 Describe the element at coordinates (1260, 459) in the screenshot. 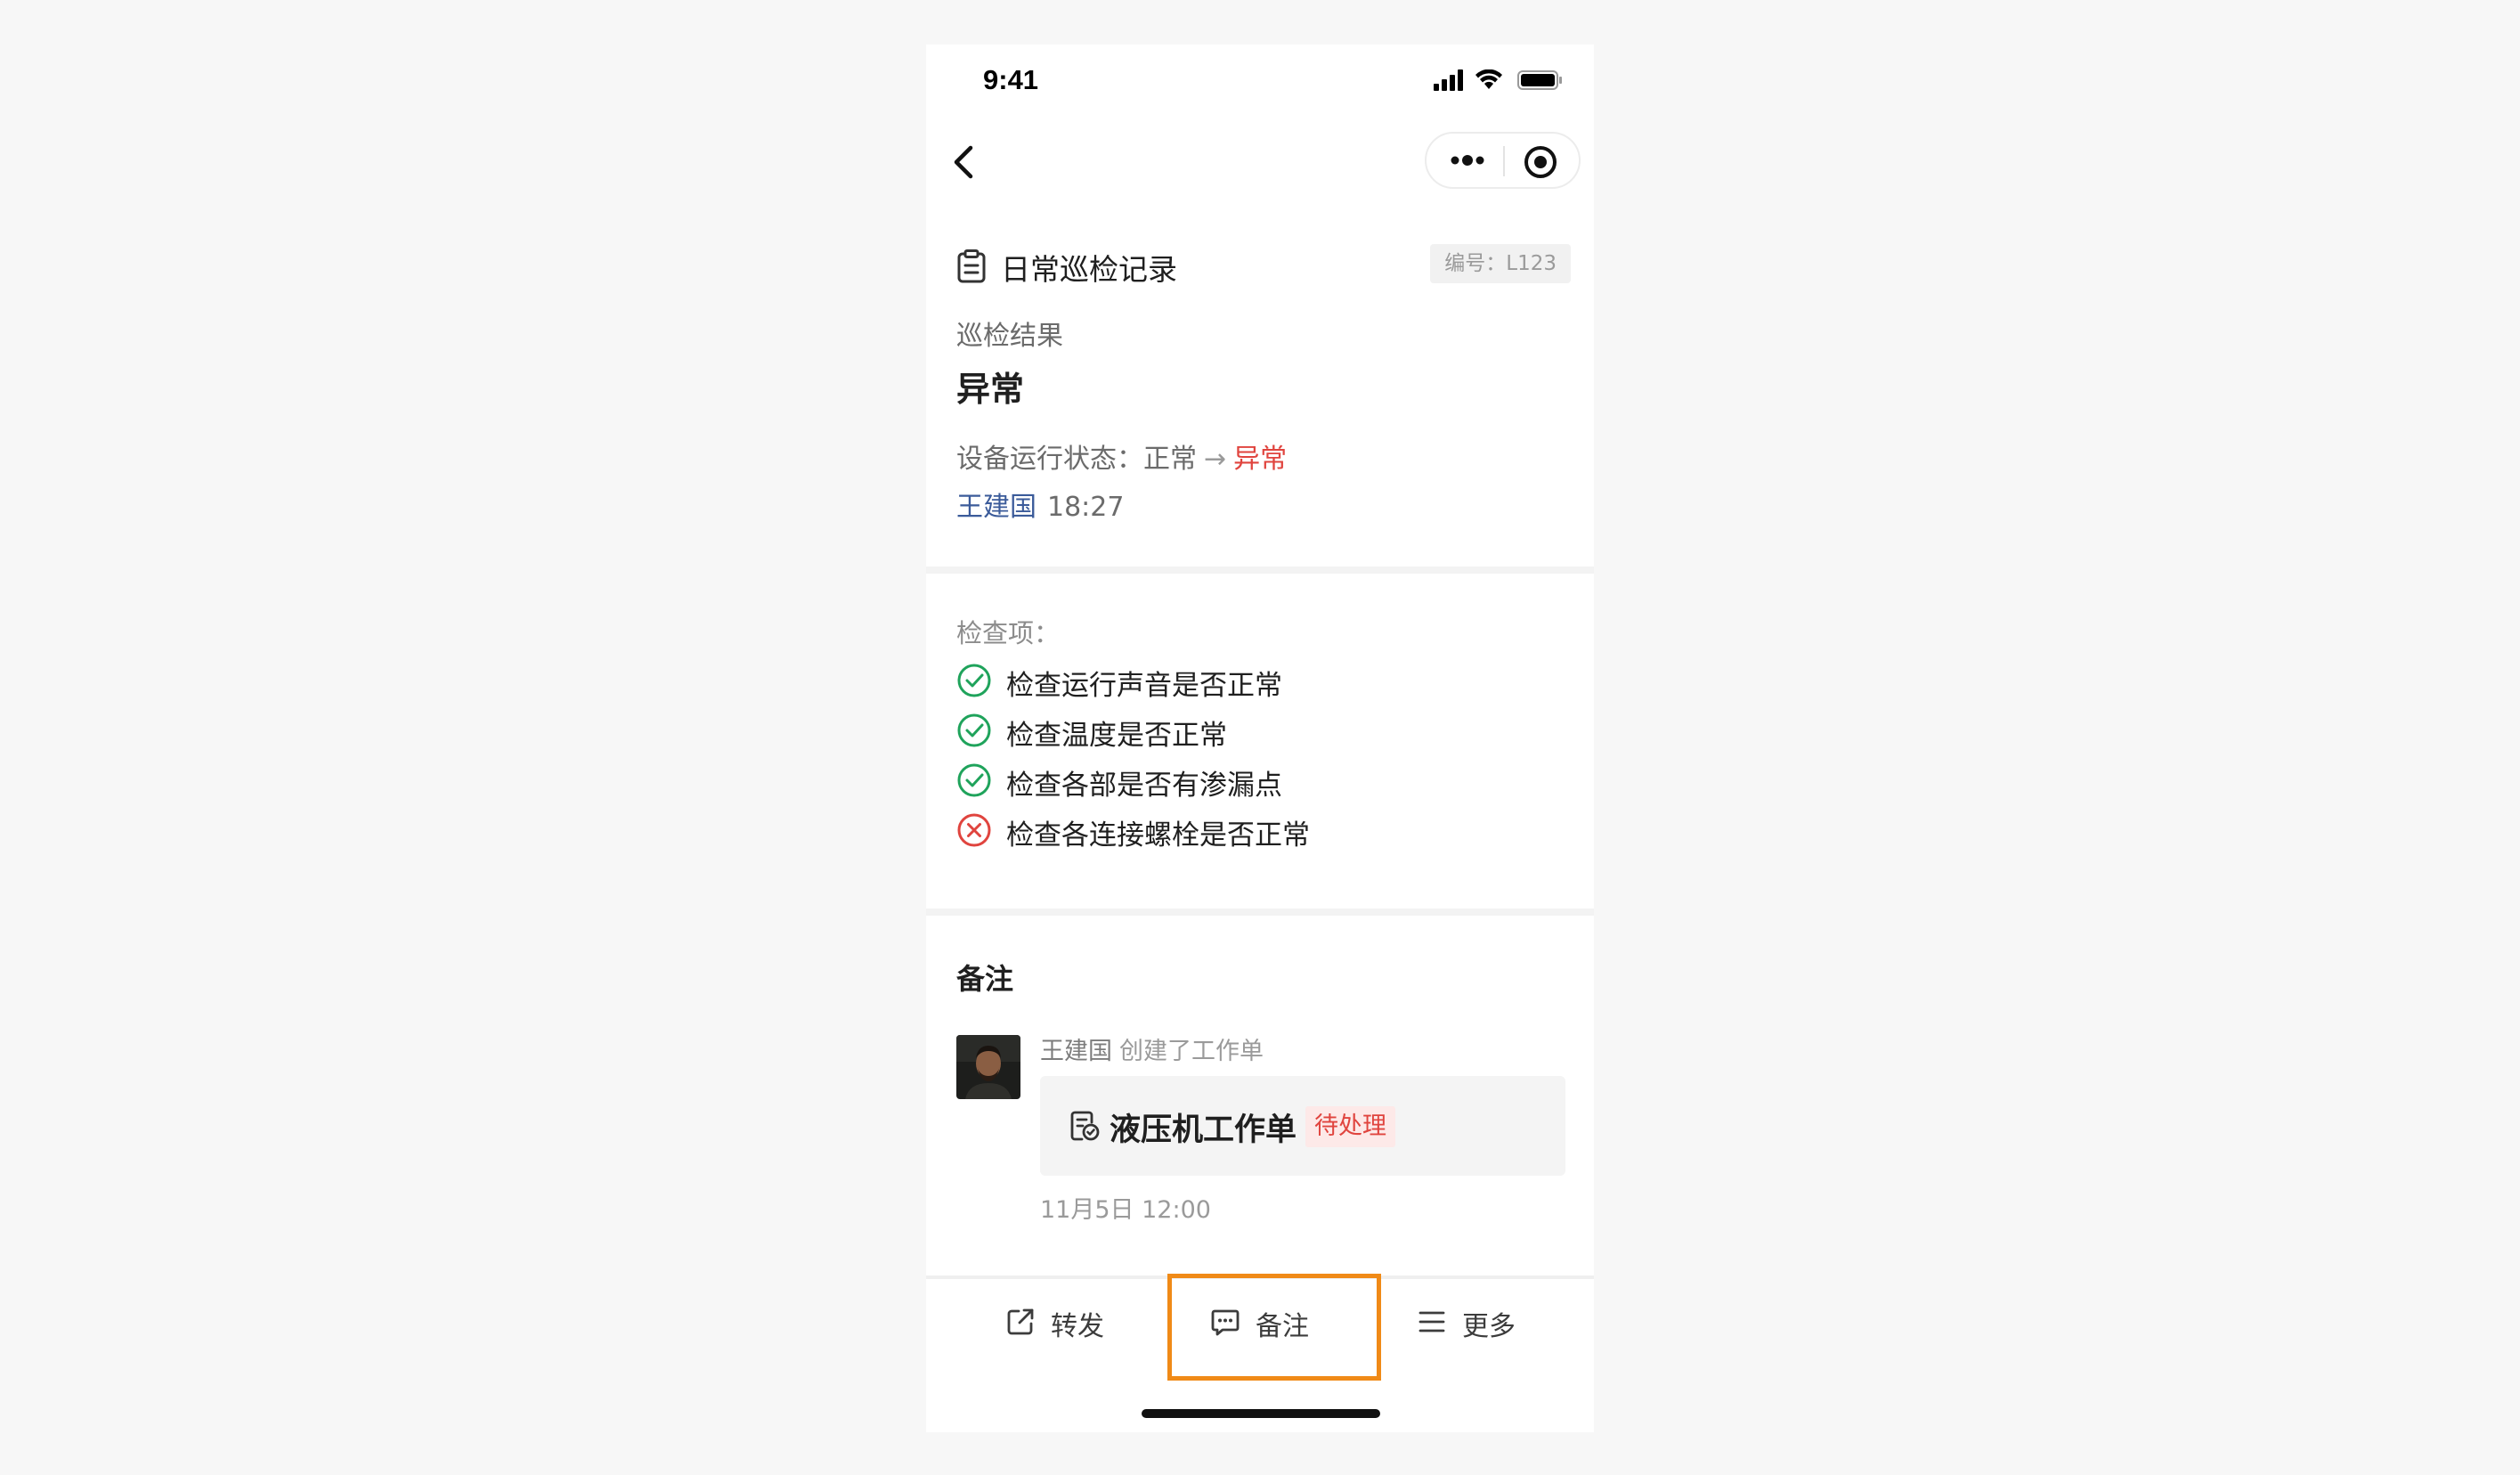

I see `device-status-to: 异常` at that location.